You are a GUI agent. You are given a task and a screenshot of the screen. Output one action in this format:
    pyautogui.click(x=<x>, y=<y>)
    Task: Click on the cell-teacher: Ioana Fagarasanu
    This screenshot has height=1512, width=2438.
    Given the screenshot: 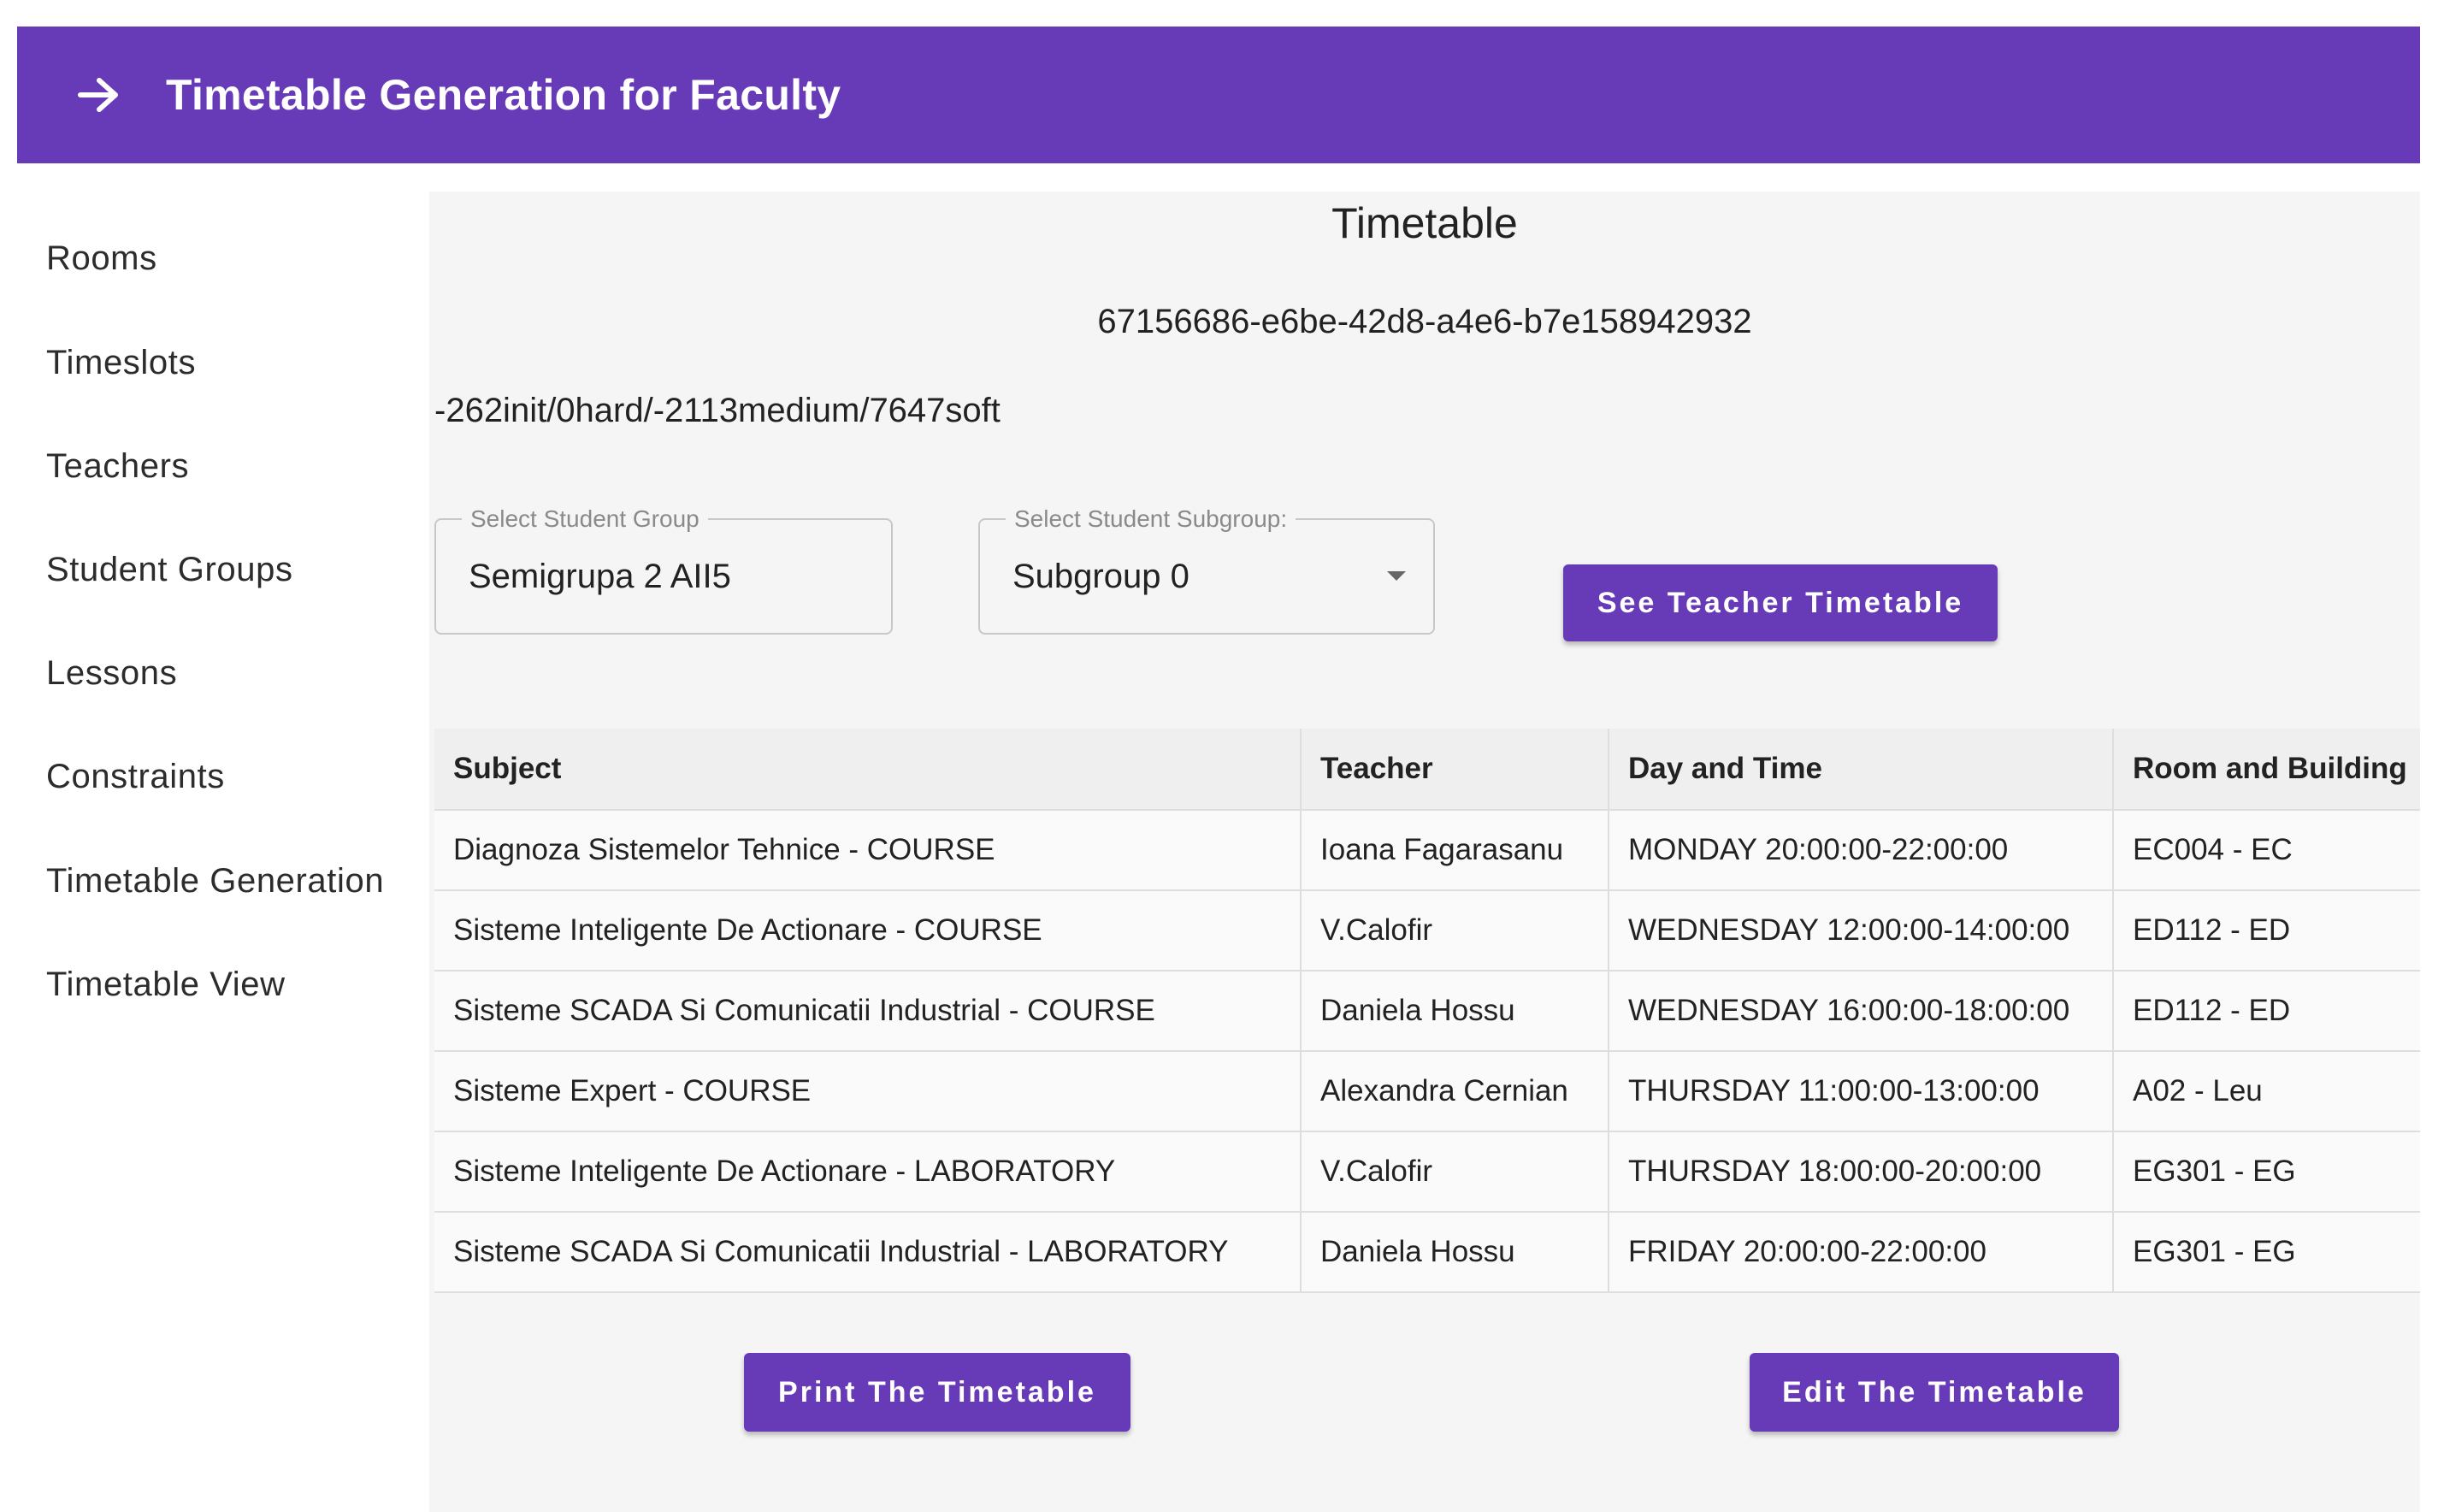 What is the action you would take?
    pyautogui.click(x=1454, y=850)
    